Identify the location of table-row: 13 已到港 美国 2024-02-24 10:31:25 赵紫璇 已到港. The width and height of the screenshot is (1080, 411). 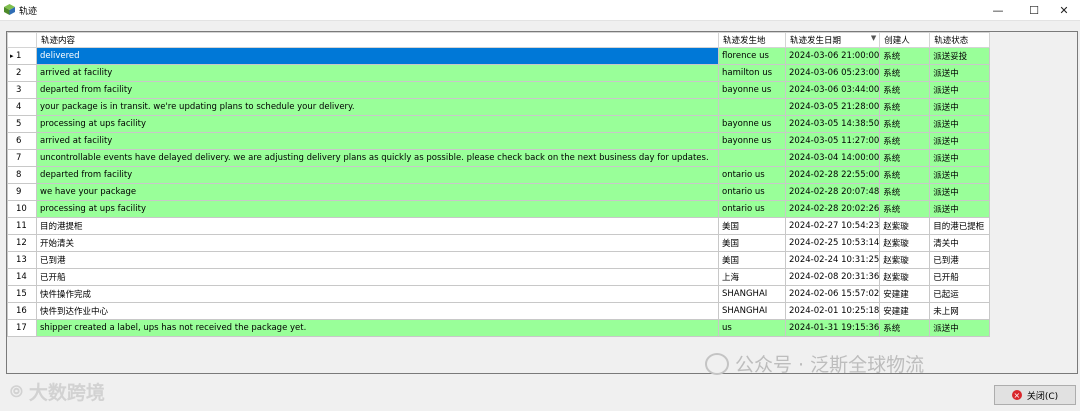
(499, 260).